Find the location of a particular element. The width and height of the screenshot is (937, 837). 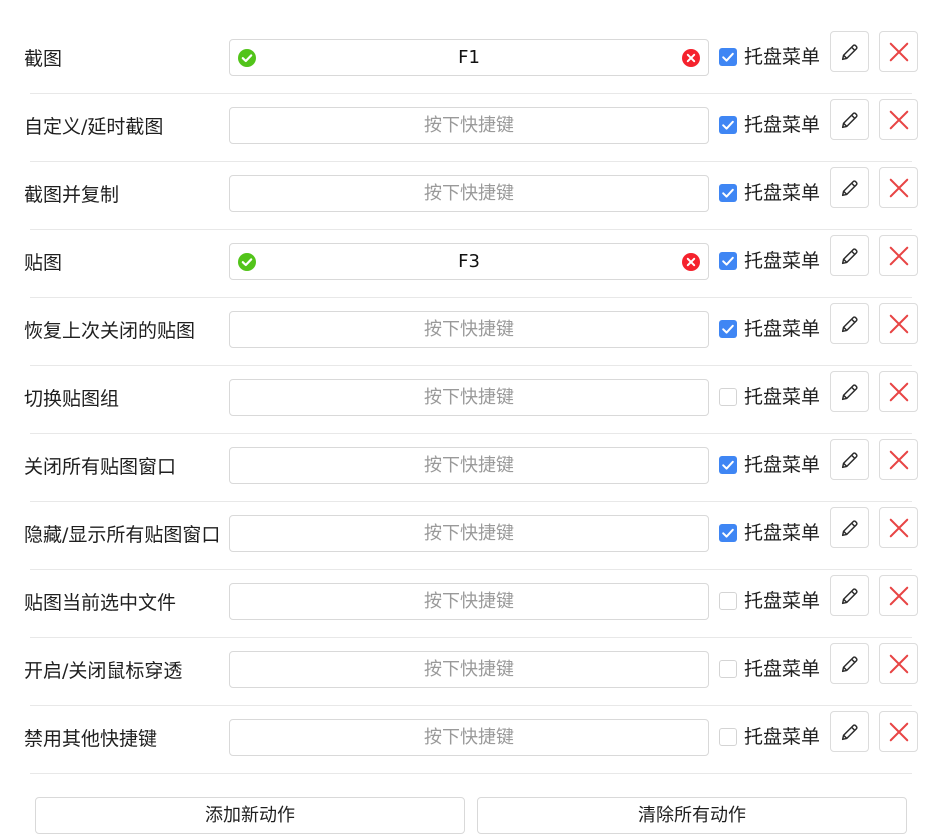

hotkey-input: F1 is located at coordinates (469, 57).